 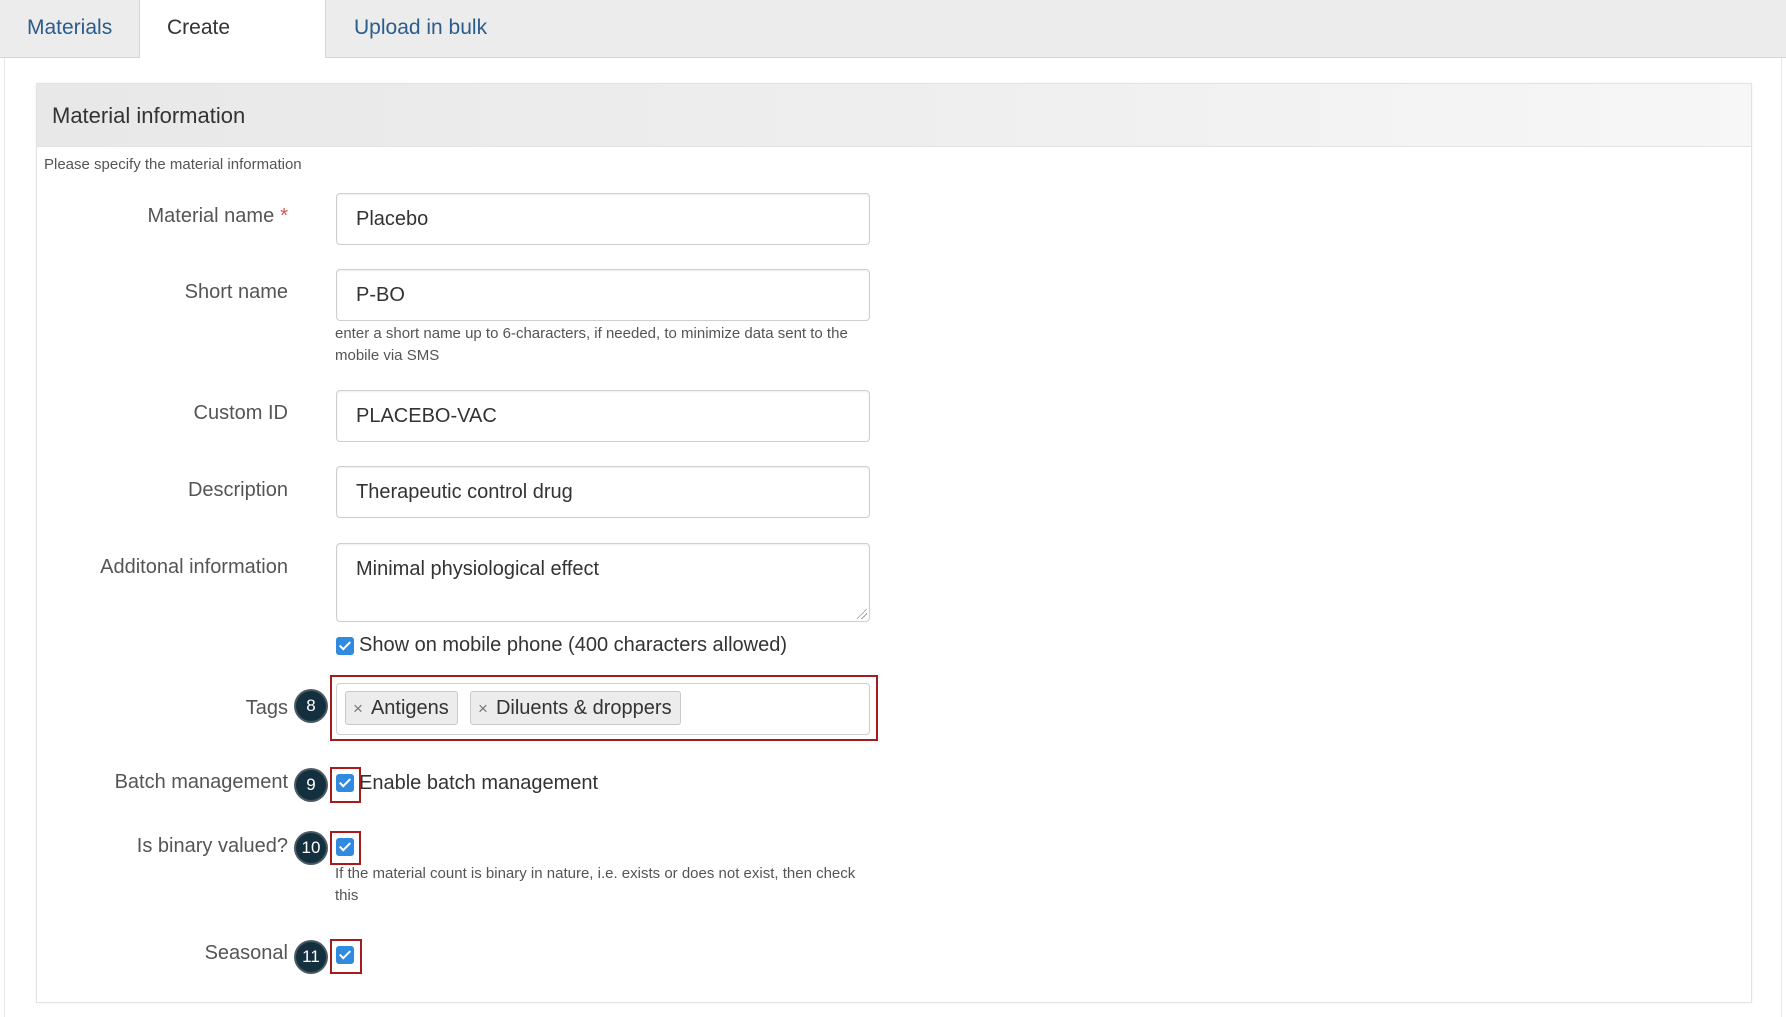 What do you see at coordinates (346, 956) in the screenshot?
I see `callout-box-seasonal` at bounding box center [346, 956].